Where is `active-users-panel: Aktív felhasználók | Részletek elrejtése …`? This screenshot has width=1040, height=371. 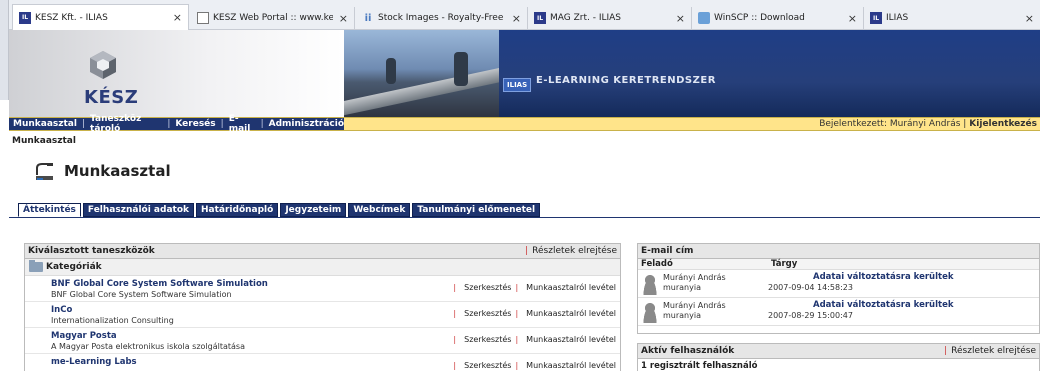
active-users-panel: Aktív felhasználók | Részletek elrejtése … is located at coordinates (838, 357).